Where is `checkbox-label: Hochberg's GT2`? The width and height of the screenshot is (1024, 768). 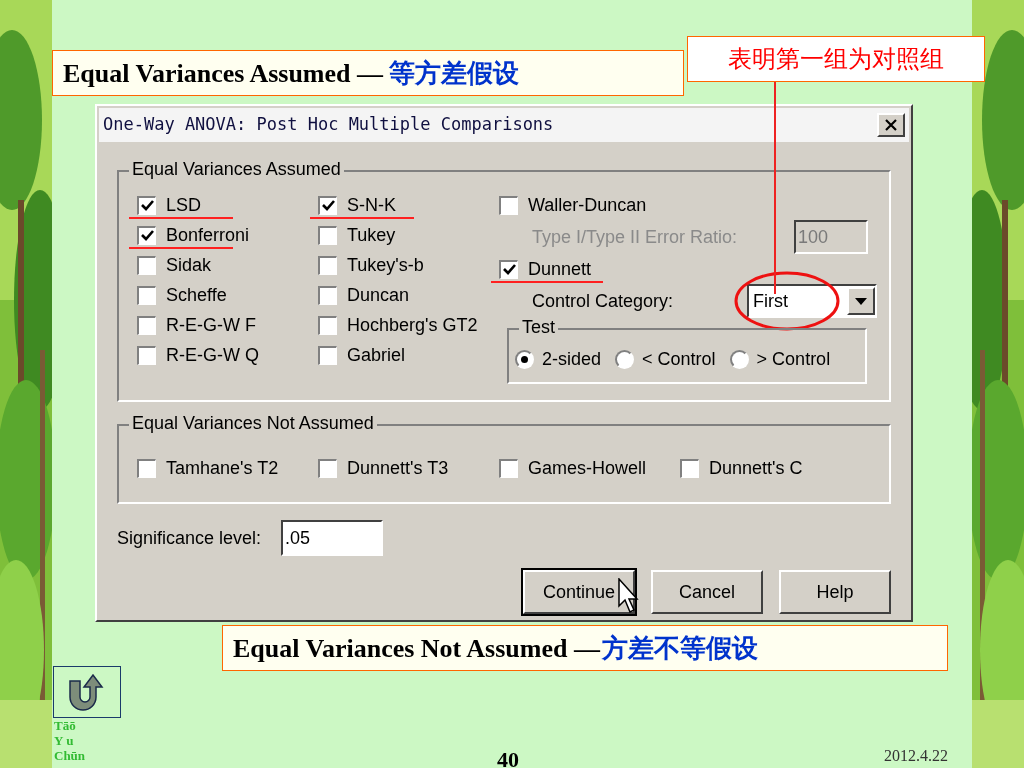
checkbox-label: Hochberg's GT2 is located at coordinates (412, 325).